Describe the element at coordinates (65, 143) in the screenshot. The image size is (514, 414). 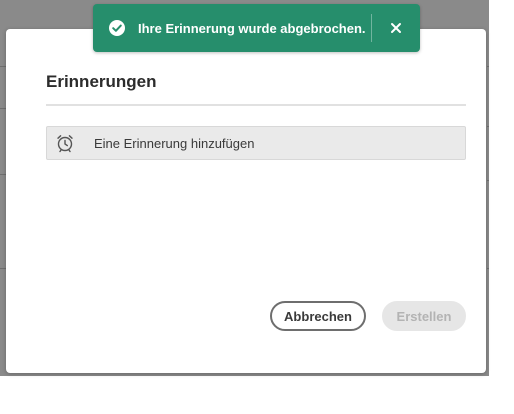
I see `alarm-clock-icon` at that location.